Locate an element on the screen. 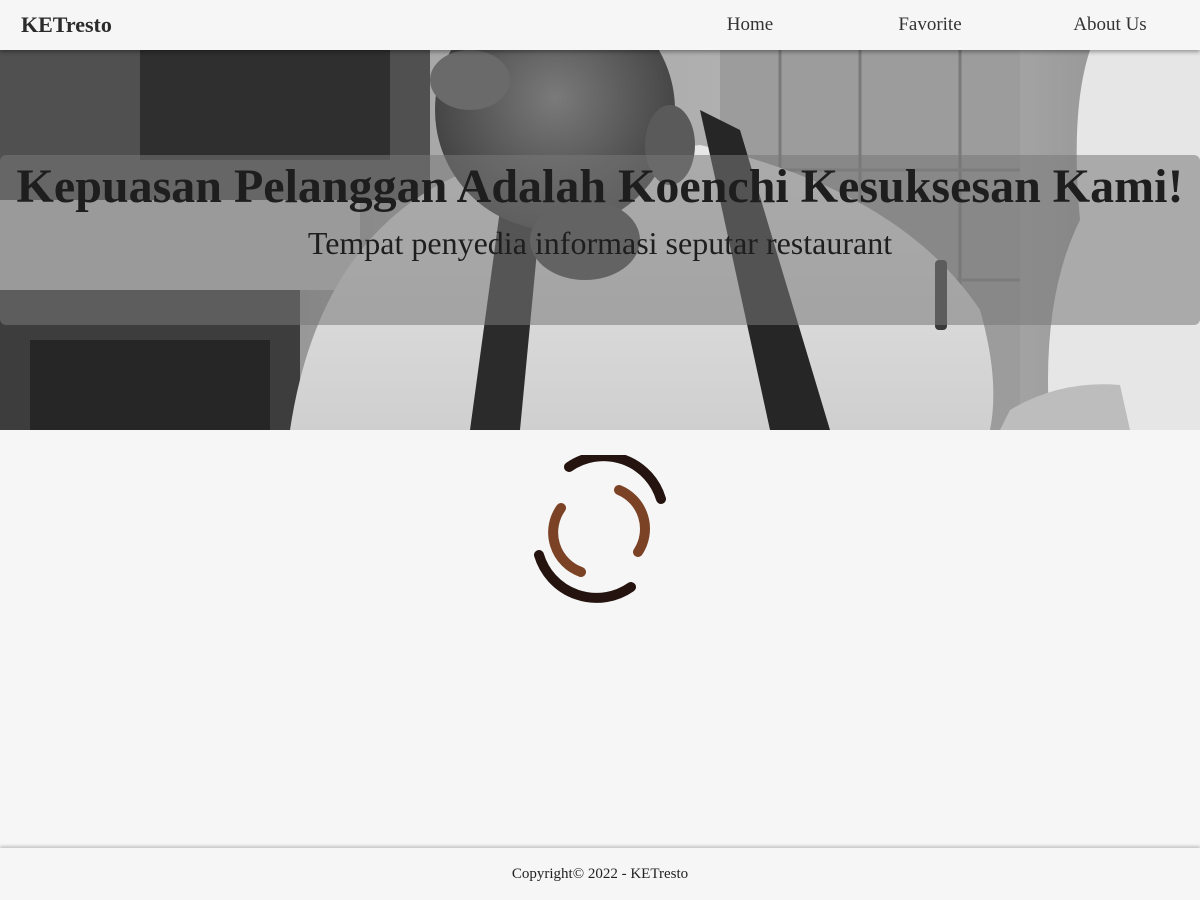 The image size is (1200, 900). footer-copyright: Copyright© 2022 - KETresto is located at coordinates (600, 873).